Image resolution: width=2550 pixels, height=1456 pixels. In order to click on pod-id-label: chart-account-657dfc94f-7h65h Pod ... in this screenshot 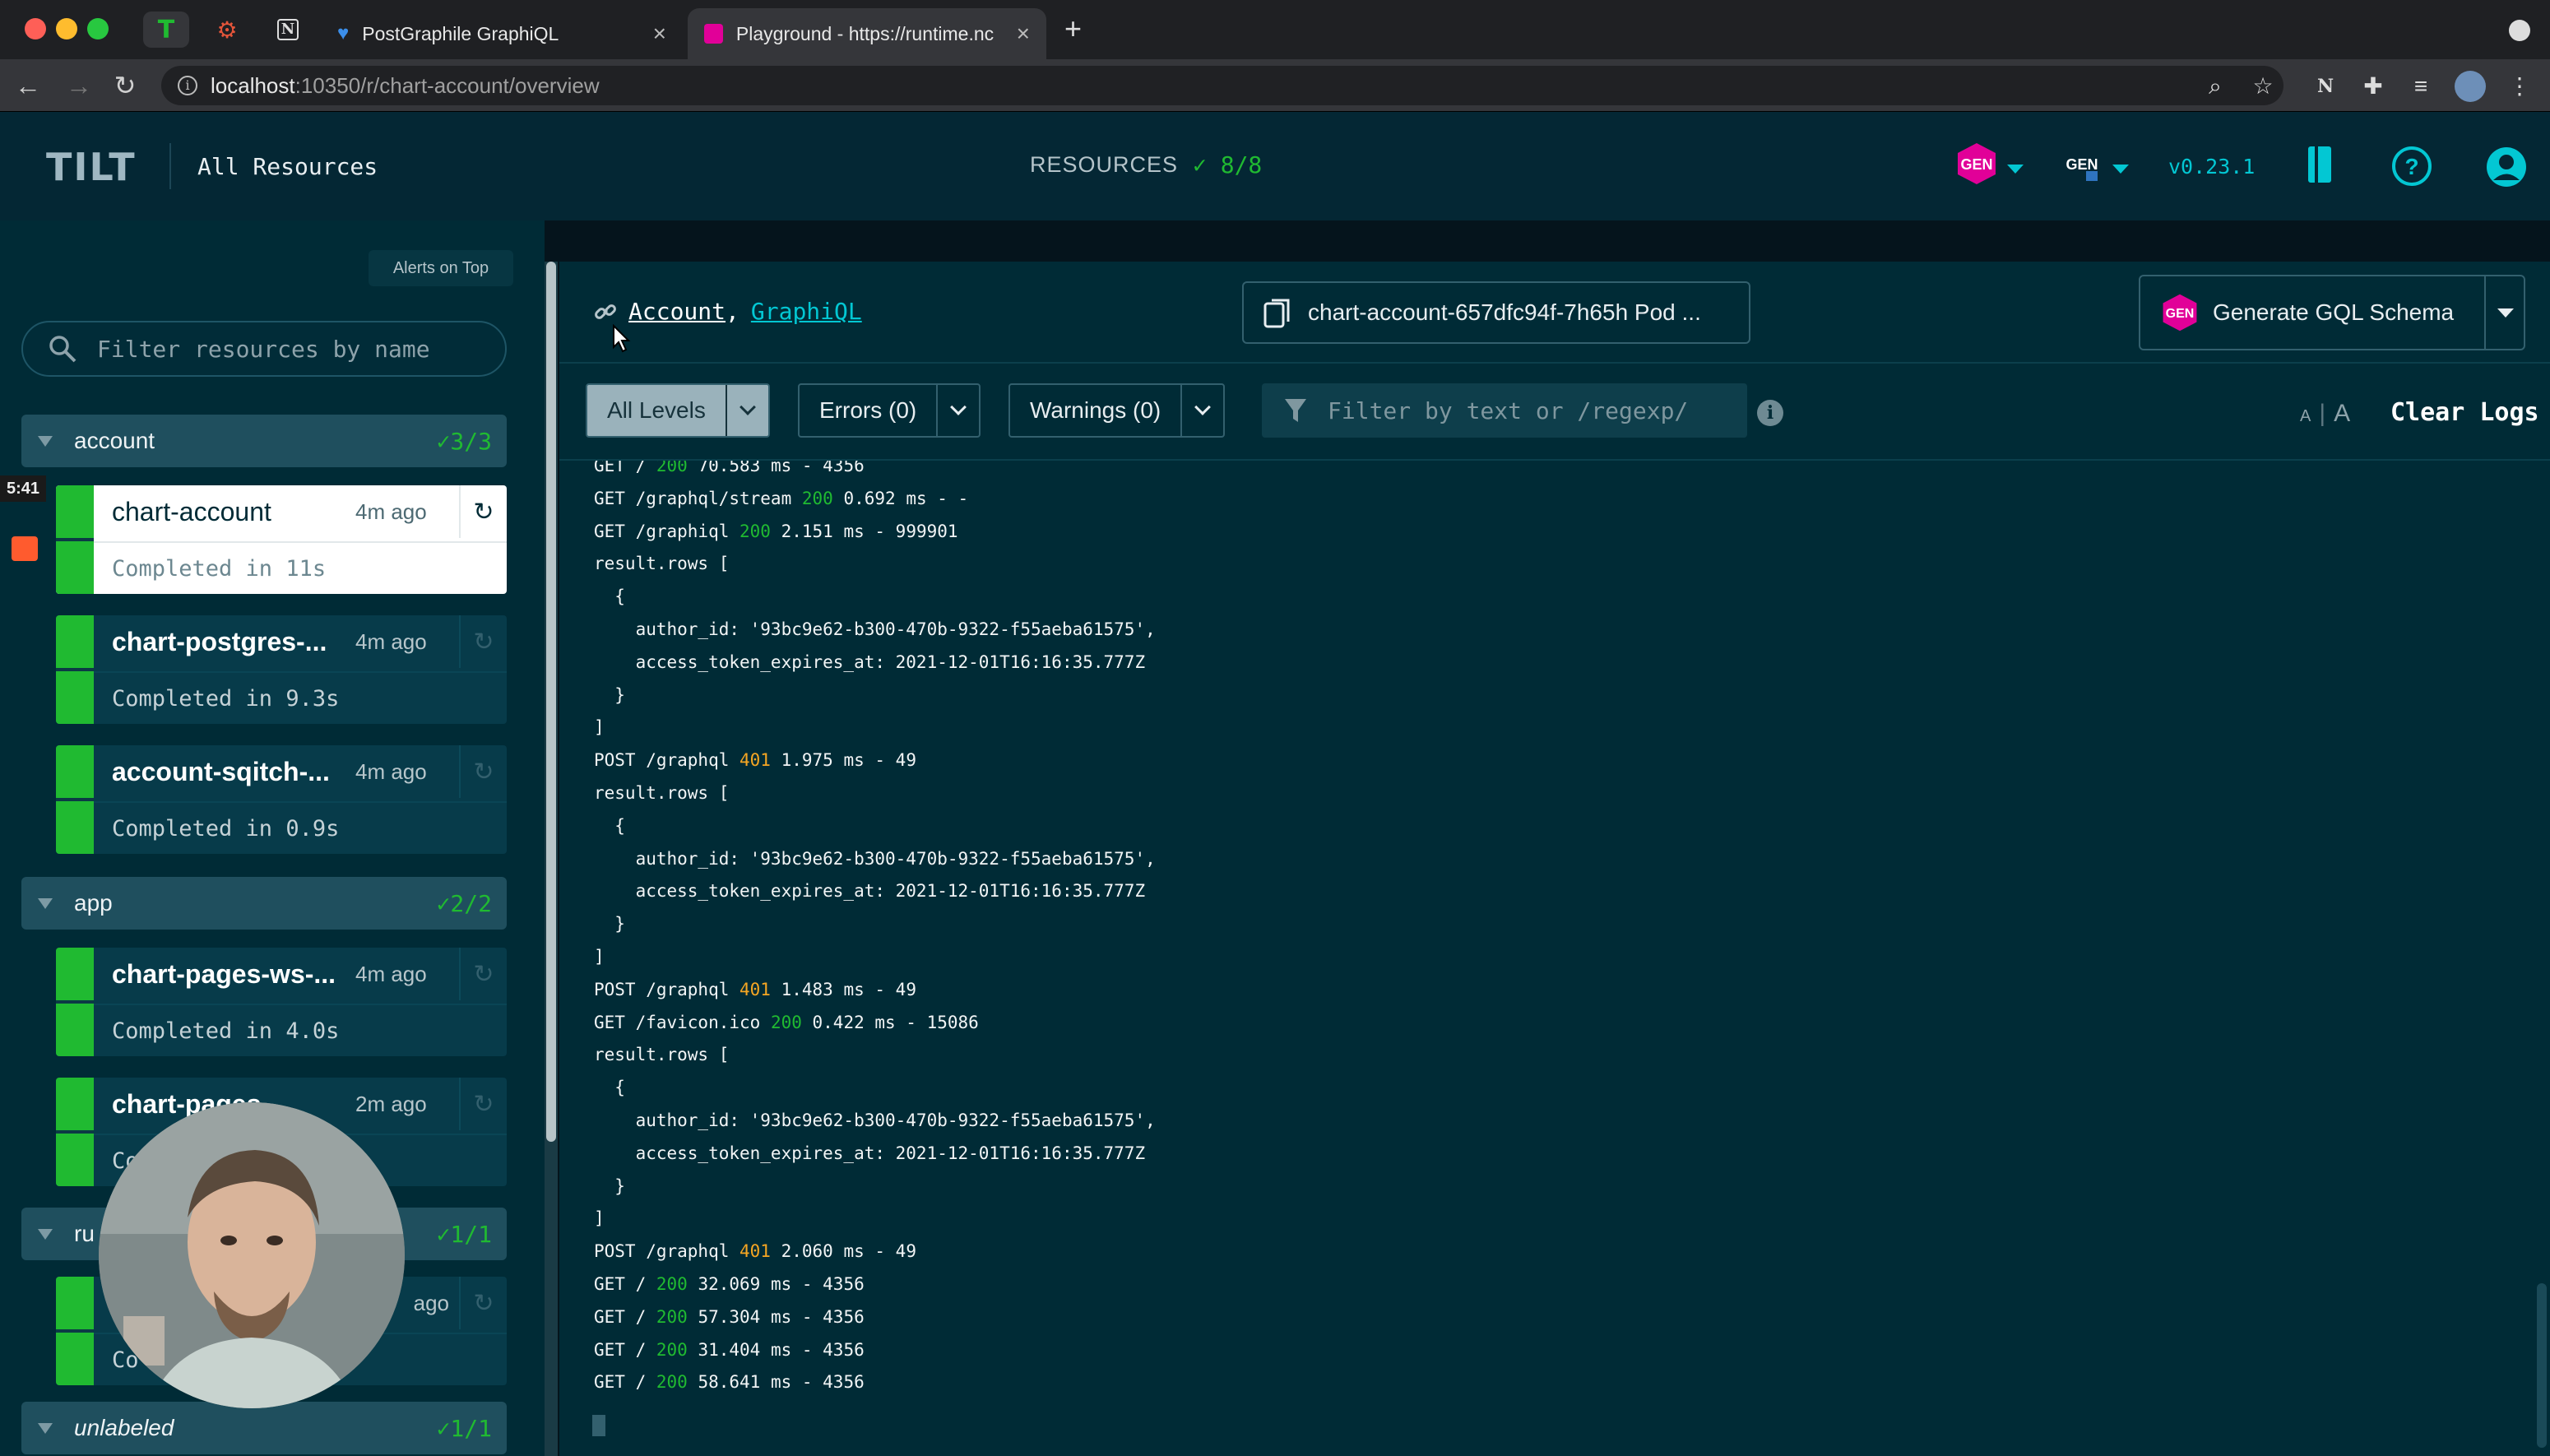, I will do `click(1504, 312)`.